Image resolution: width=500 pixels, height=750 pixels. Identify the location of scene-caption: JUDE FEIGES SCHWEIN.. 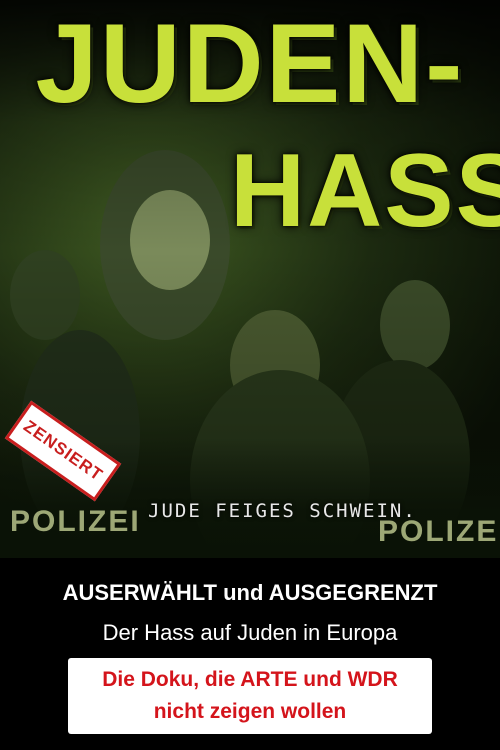
(282, 511).